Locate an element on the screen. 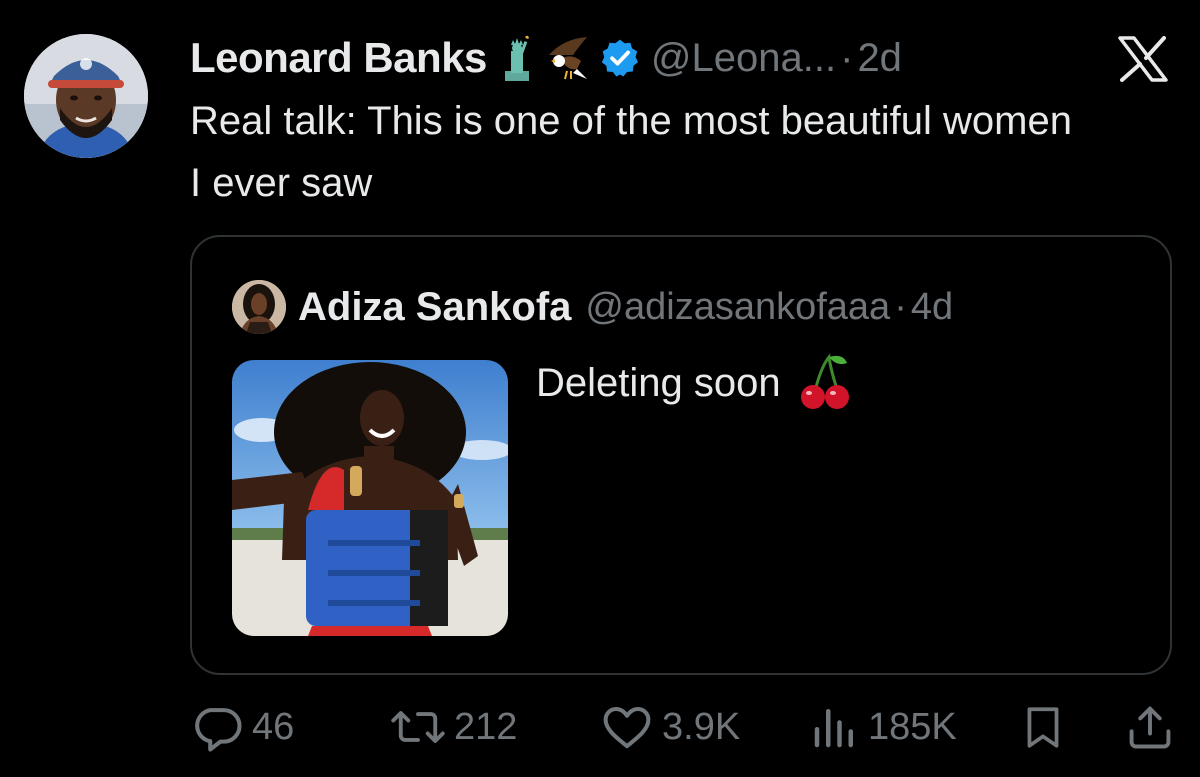 This screenshot has height=777, width=1200. reply-button: 46 is located at coordinates (242, 727).